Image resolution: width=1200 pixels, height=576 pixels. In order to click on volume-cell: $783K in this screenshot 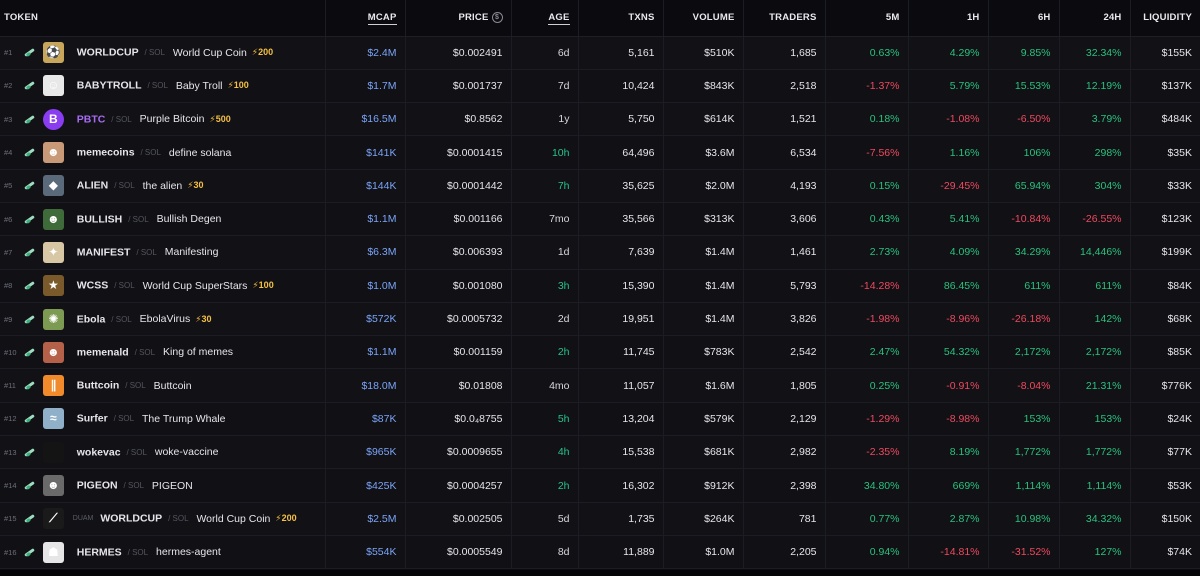, I will do `click(702, 352)`.